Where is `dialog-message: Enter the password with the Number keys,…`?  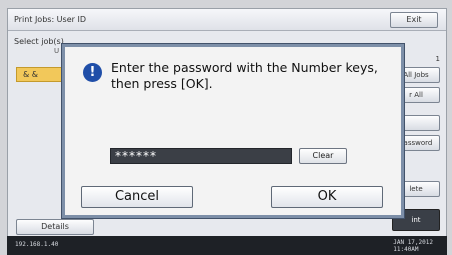 dialog-message: Enter the password with the Number keys,… is located at coordinates (246, 76).